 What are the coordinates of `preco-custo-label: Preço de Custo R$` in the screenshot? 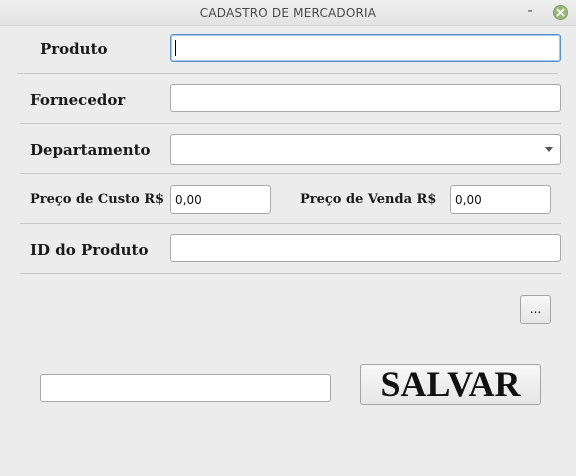 It's located at (97, 199).